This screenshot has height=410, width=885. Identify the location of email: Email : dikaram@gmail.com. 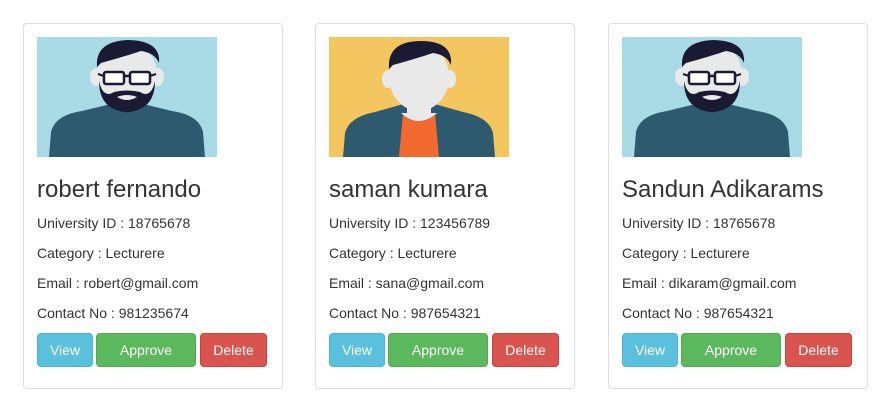
(709, 283).